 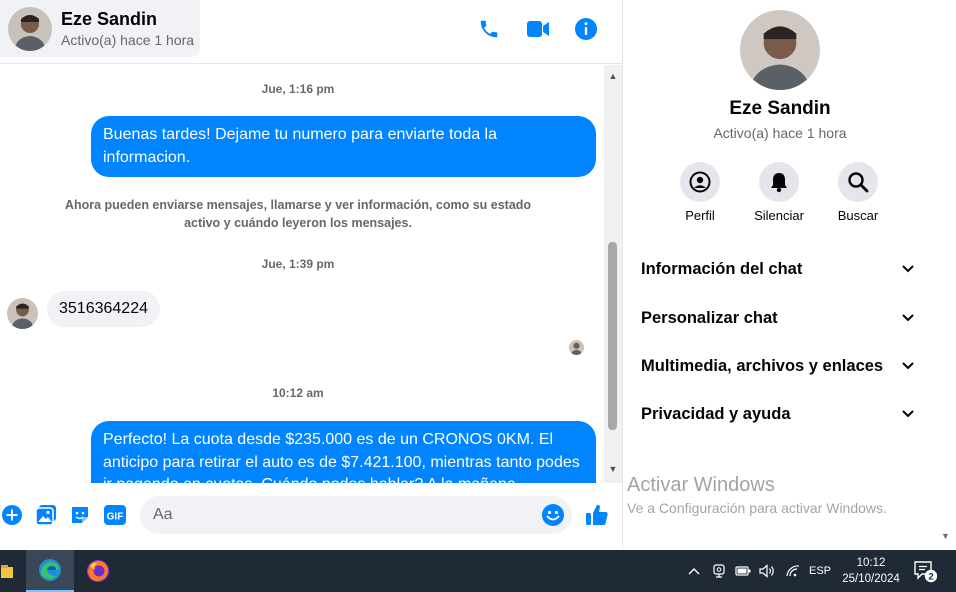 What do you see at coordinates (46, 515) in the screenshot?
I see `photo-icon` at bounding box center [46, 515].